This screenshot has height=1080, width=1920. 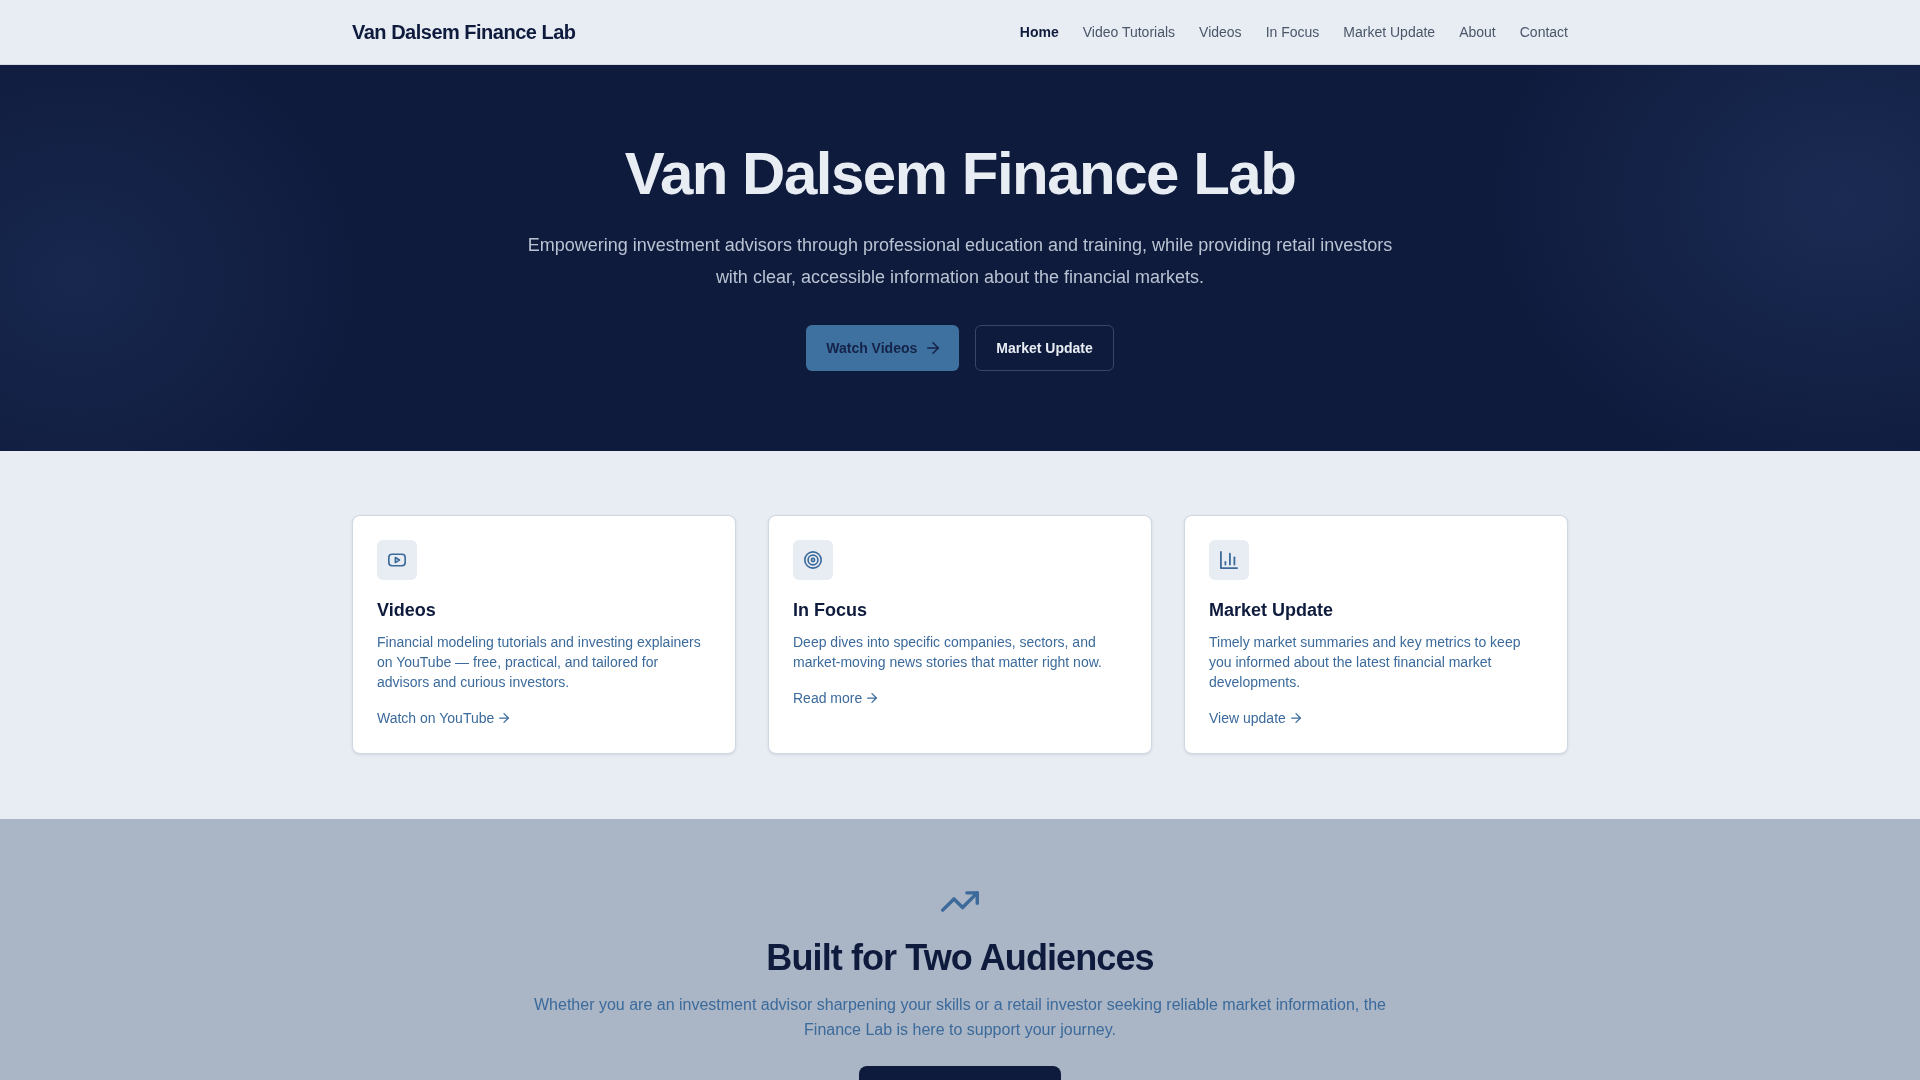 I want to click on trending-up-icon, so click(x=960, y=901).